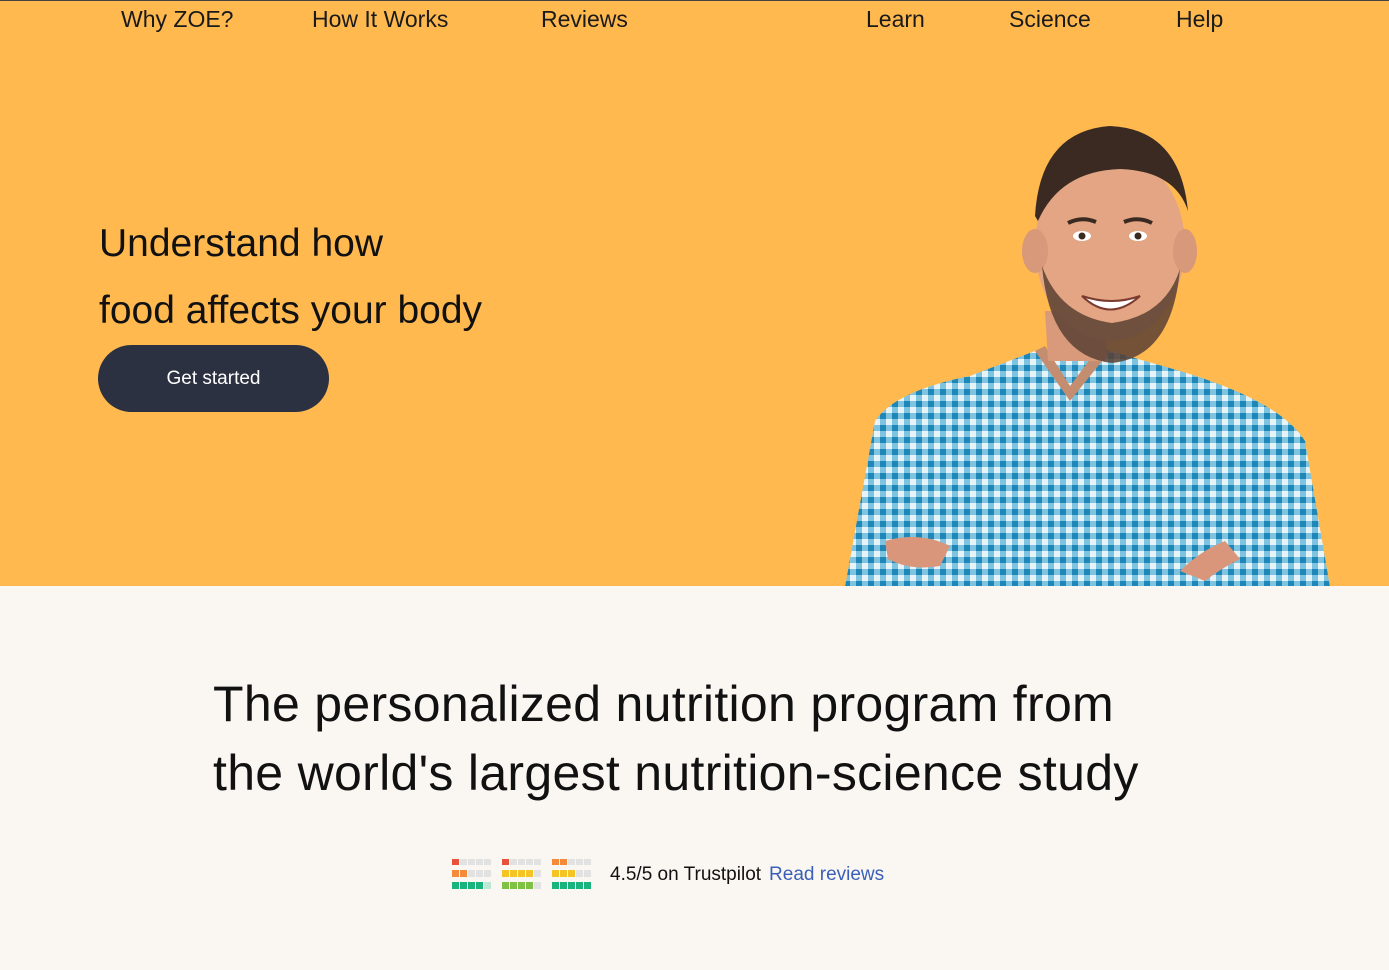 The width and height of the screenshot is (1389, 970). What do you see at coordinates (521, 874) in the screenshot?
I see `trustpilot-stars-icon` at bounding box center [521, 874].